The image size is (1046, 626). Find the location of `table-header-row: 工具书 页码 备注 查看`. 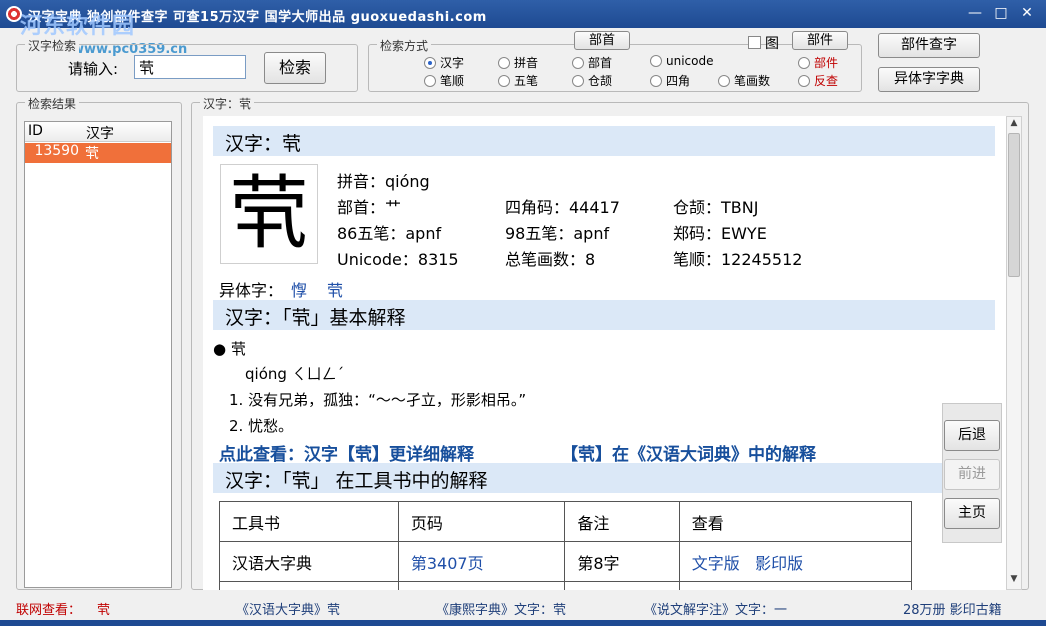

table-header-row: 工具书 页码 备注 查看 is located at coordinates (566, 521).